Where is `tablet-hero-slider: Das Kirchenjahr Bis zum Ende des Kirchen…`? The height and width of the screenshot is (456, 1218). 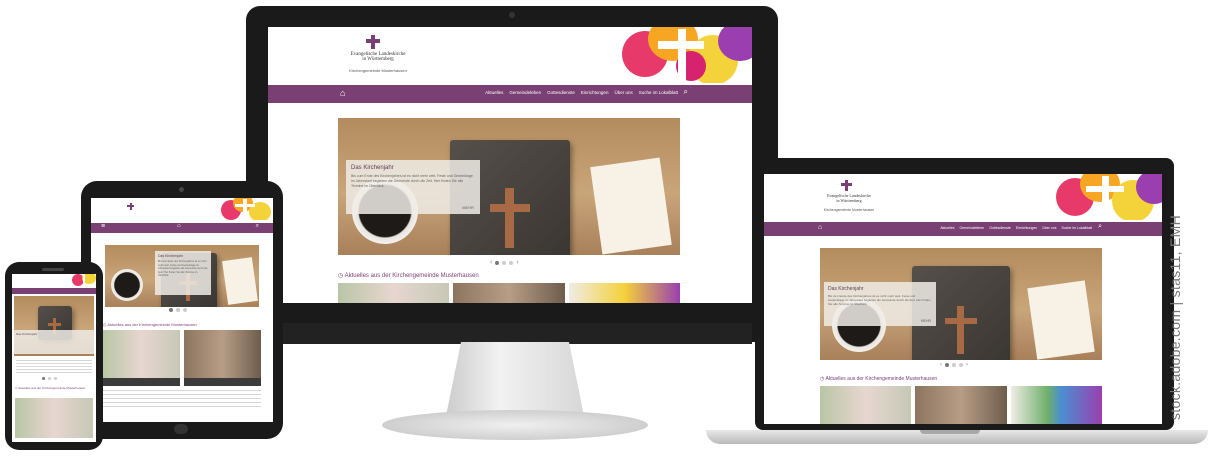 tablet-hero-slider: Das Kirchenjahr Bis zum Ende des Kirchen… is located at coordinates (182, 276).